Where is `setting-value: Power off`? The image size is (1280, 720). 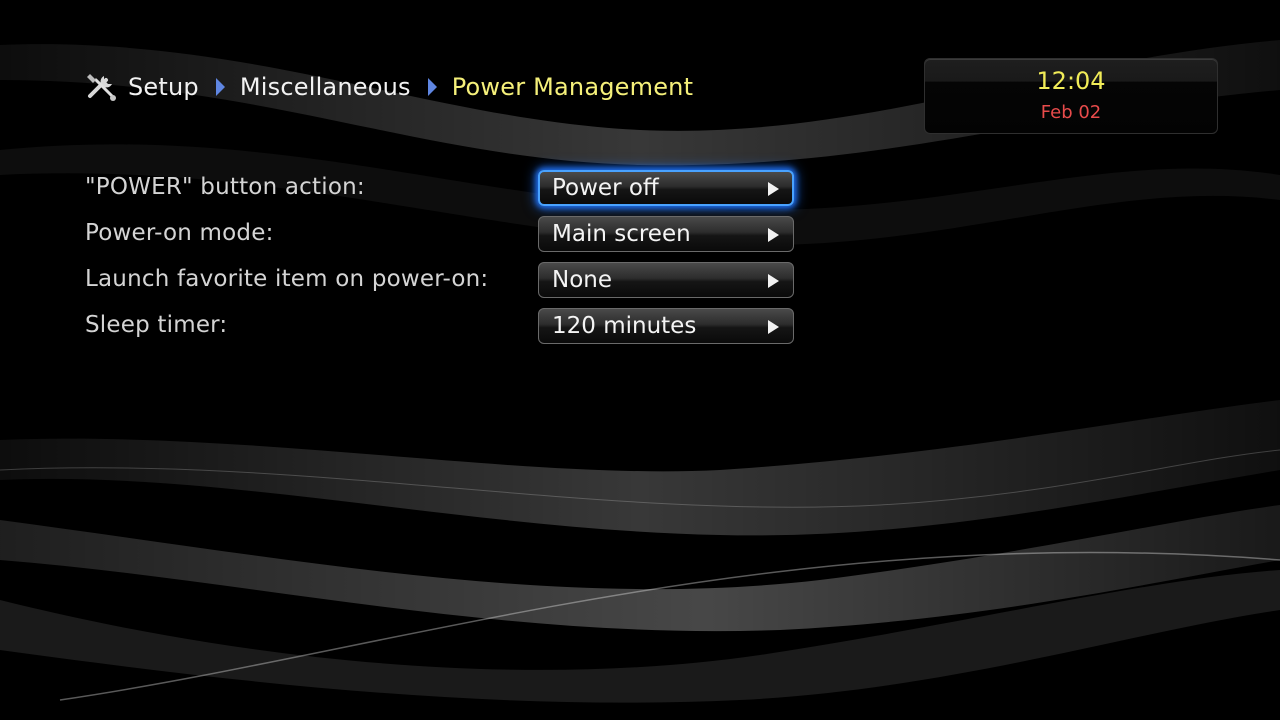 setting-value: Power off is located at coordinates (605, 188).